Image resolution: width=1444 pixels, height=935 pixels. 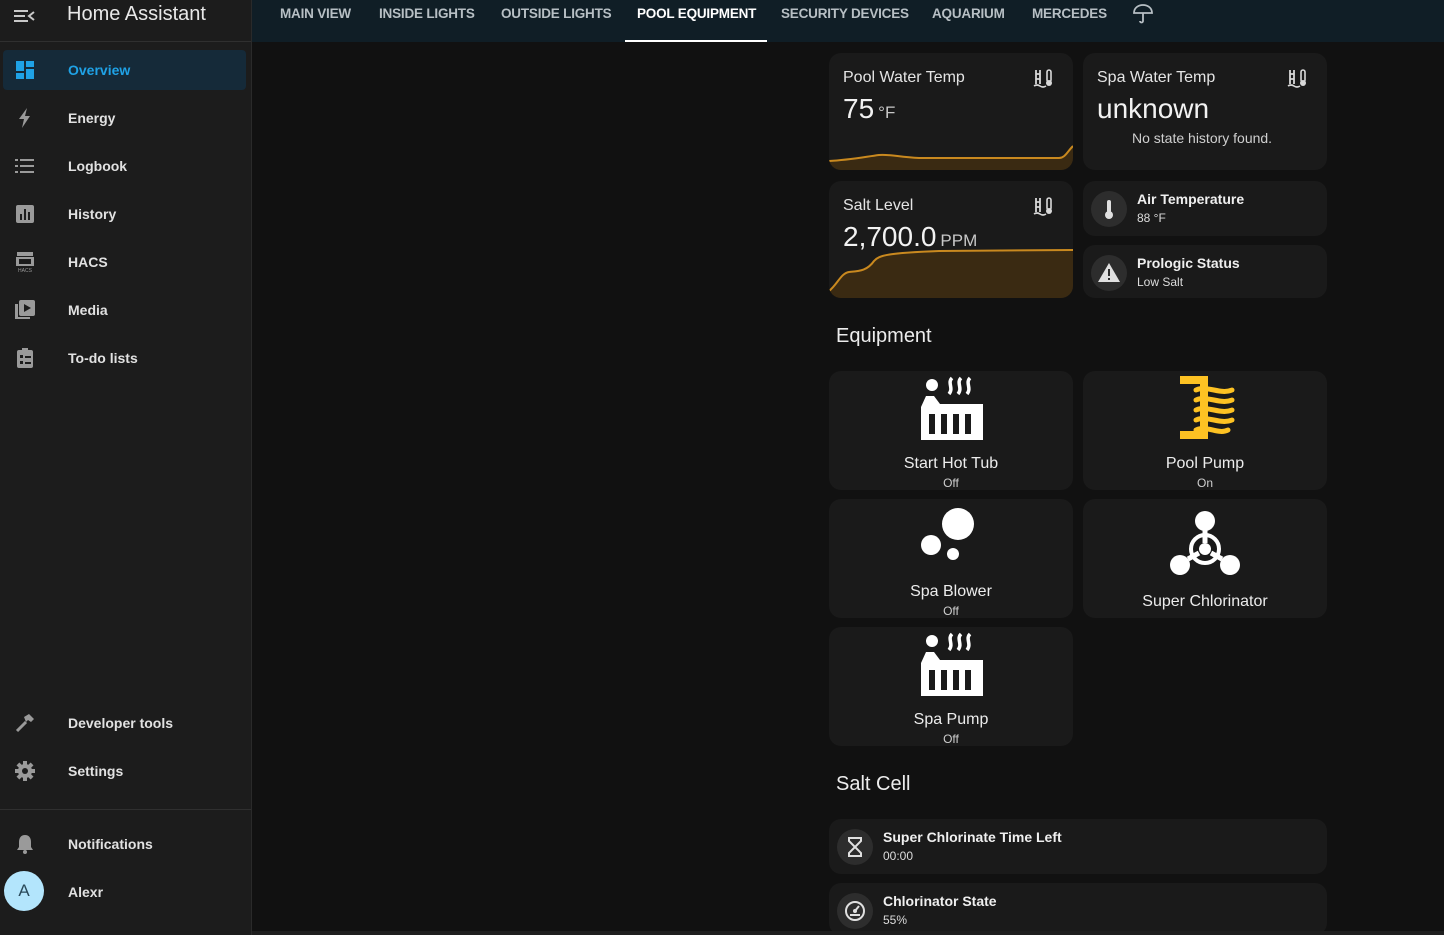 I want to click on sidebar-item-label: HACS, so click(x=88, y=262).